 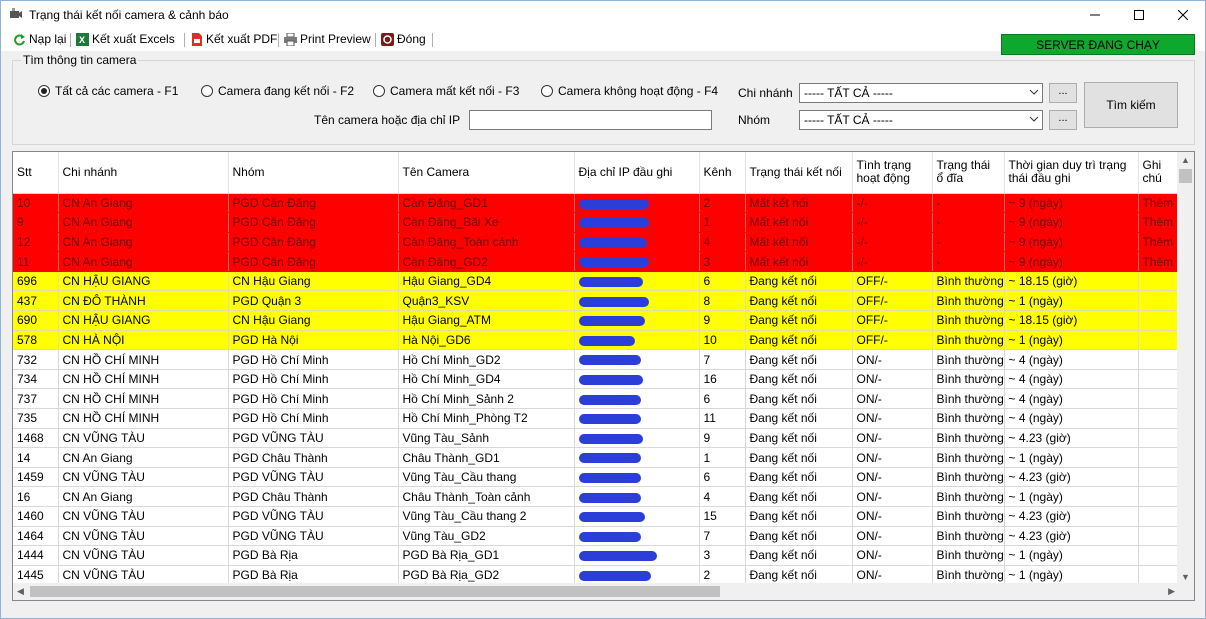 I want to click on table-cell: PGD Hồ Chí Minh, so click(x=313, y=418).